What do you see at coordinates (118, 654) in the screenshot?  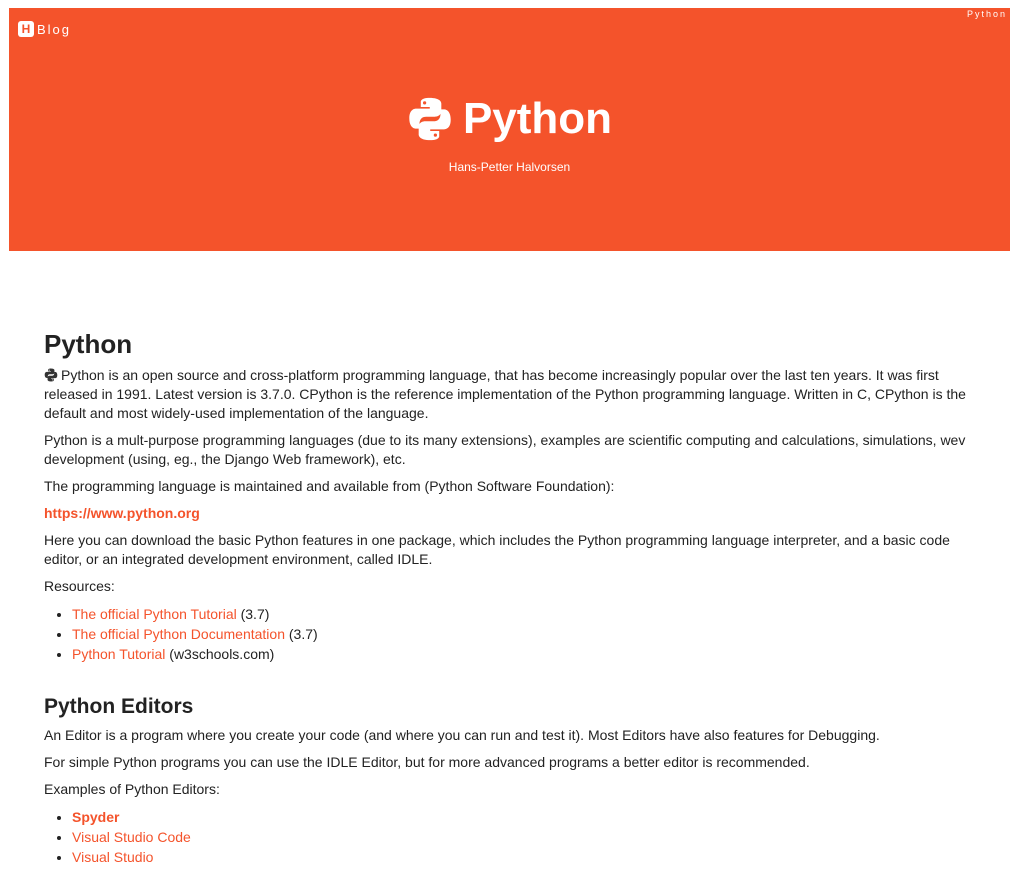 I see `resource-link-w3schools-tutorial: Python Tutorial` at bounding box center [118, 654].